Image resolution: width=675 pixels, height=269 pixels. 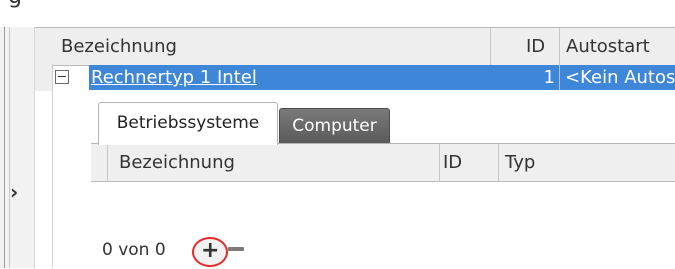 What do you see at coordinates (15, 4) in the screenshot?
I see `title-text: g` at bounding box center [15, 4].